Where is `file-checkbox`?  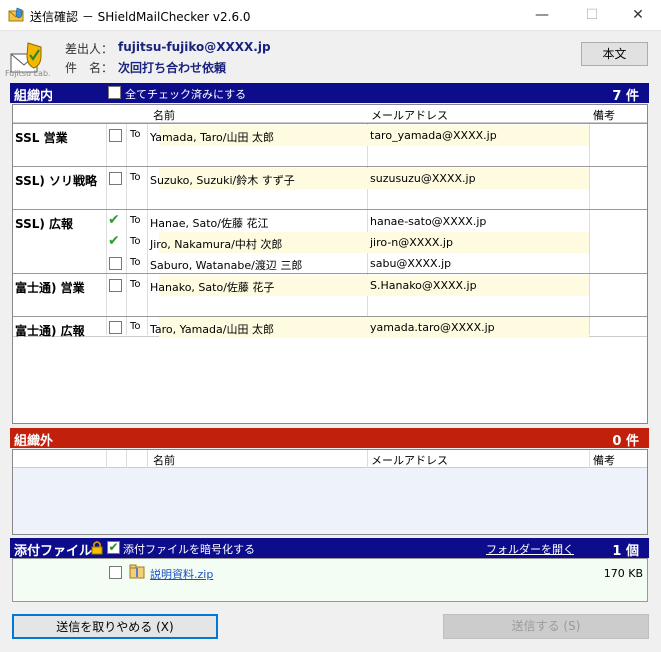
file-checkbox is located at coordinates (115, 572).